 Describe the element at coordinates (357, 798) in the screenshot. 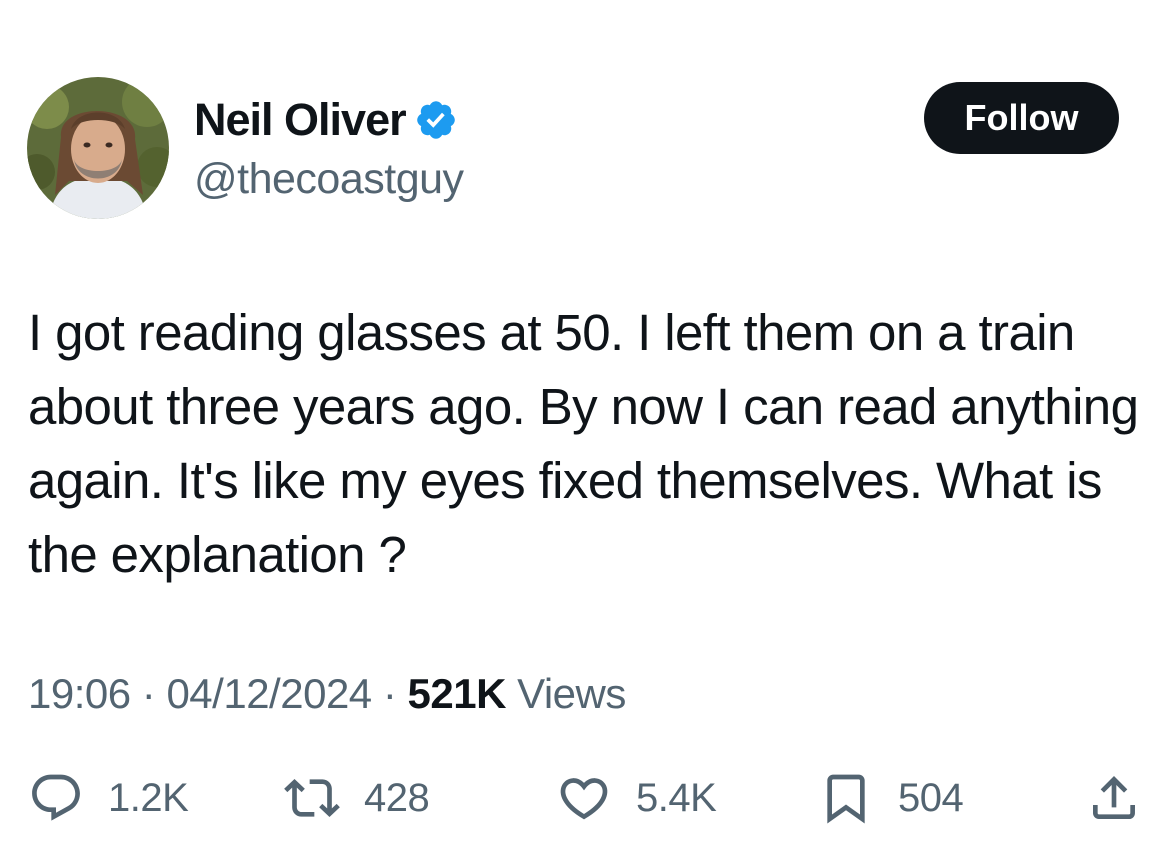

I see `repost-button: 428` at that location.